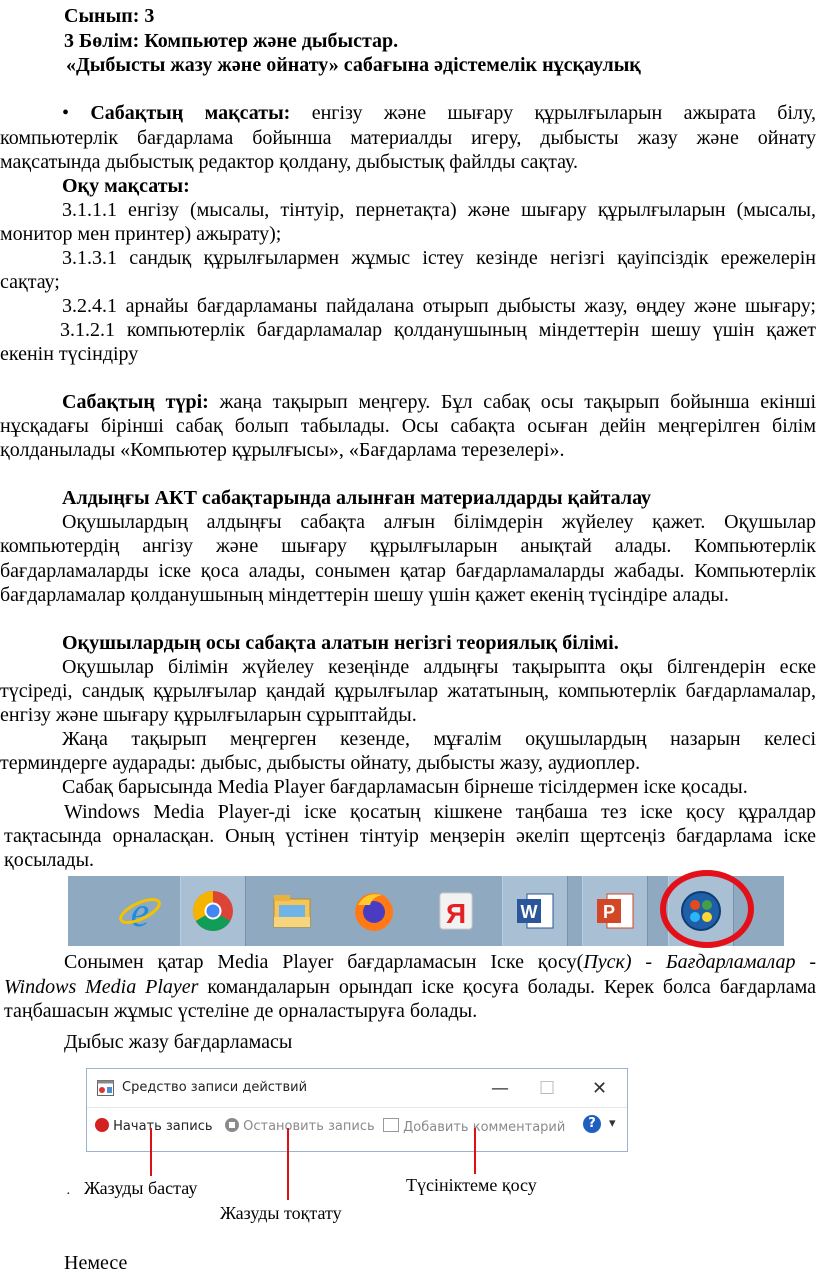 Image resolution: width=816 pixels, height=1275 pixels. Describe the element at coordinates (96, 1263) in the screenshot. I see `footer-text: Немесе` at that location.